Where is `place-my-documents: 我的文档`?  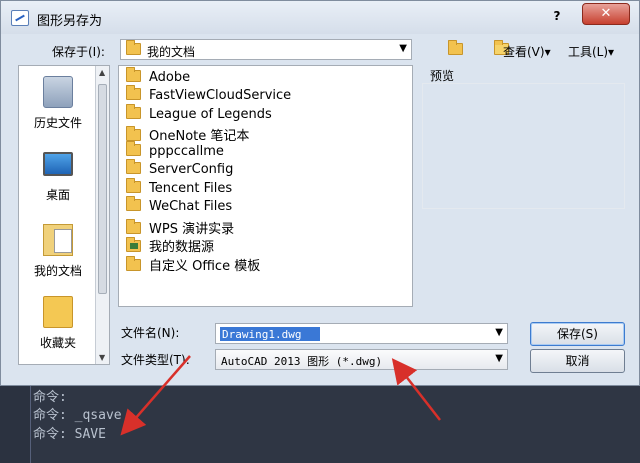 place-my-documents: 我的文档 is located at coordinates (58, 251).